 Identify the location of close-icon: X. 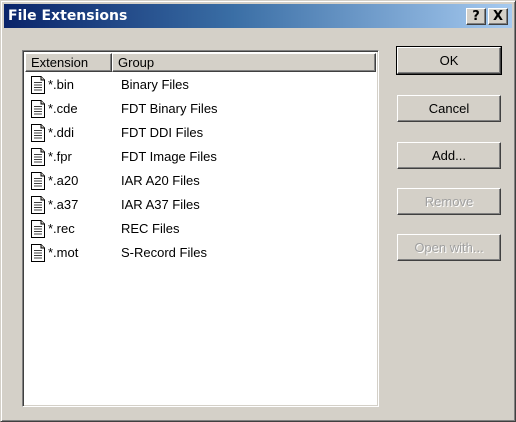
(498, 16).